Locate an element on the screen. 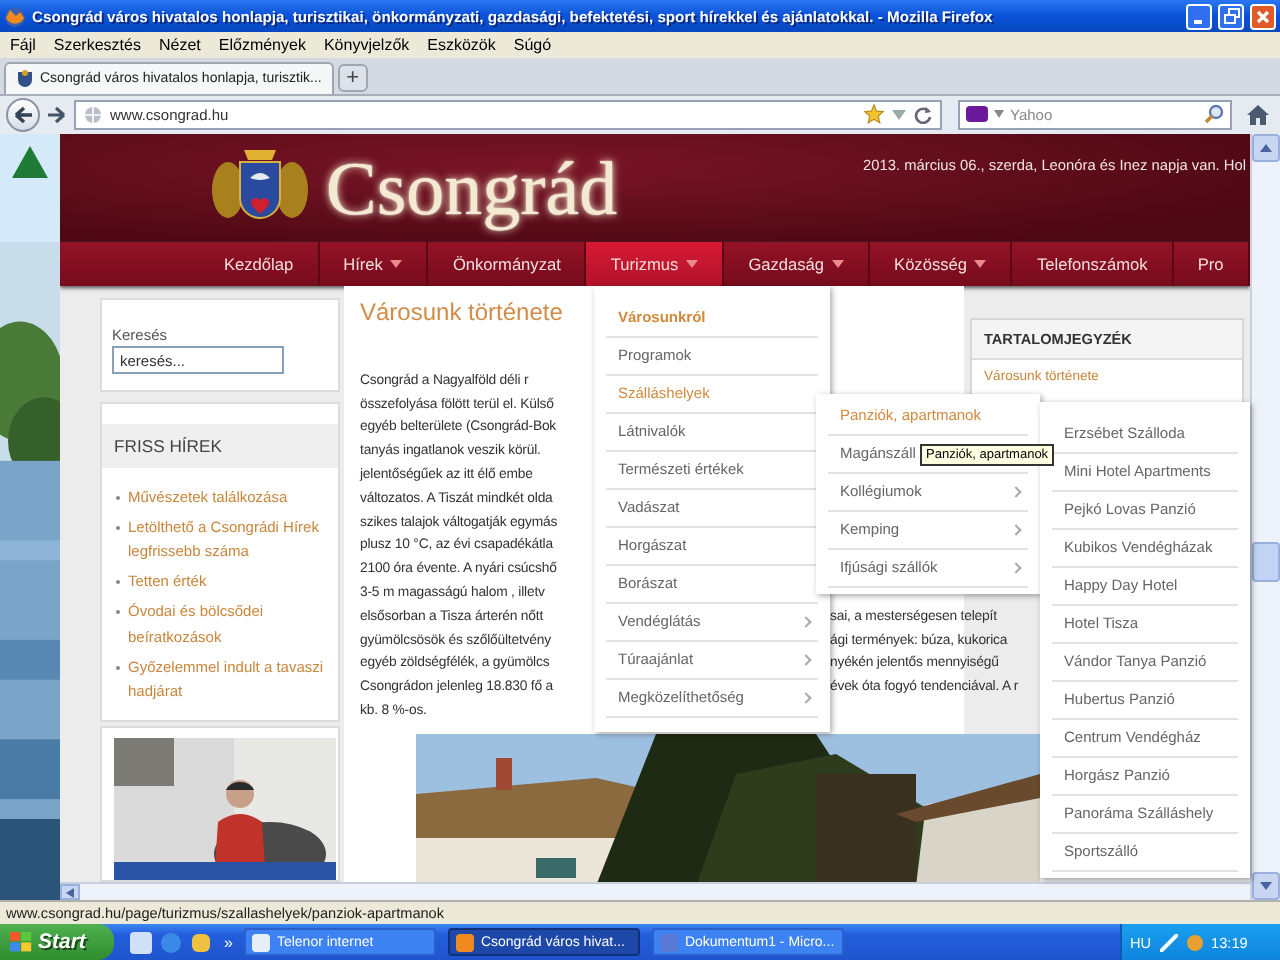  scroll-left-button is located at coordinates (70, 892).